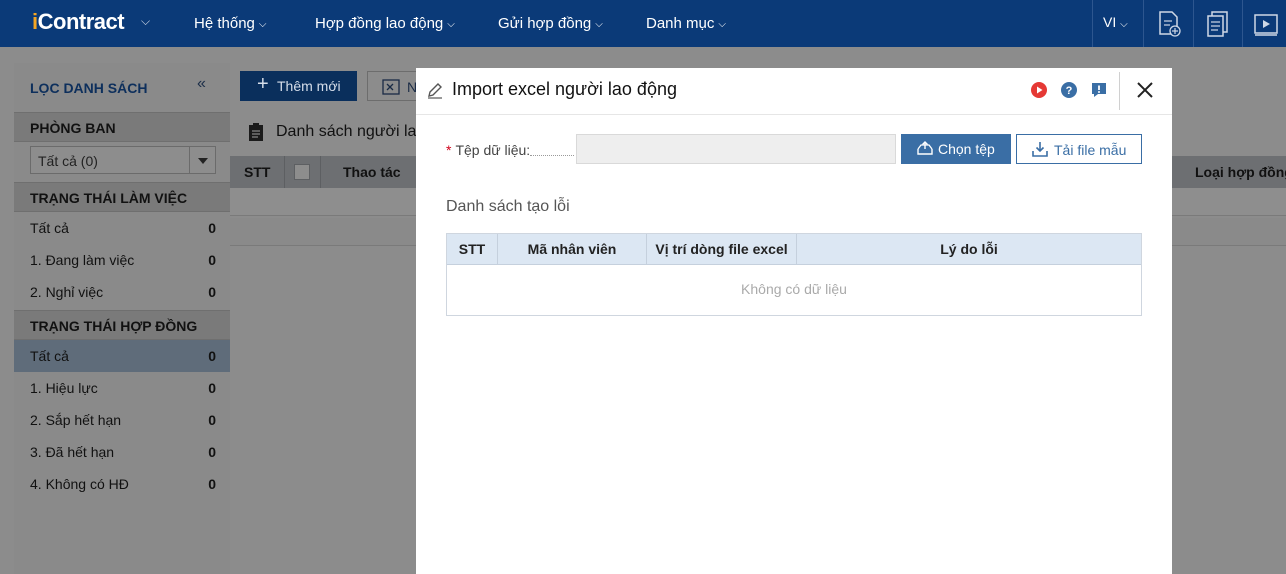  Describe the element at coordinates (122, 325) in the screenshot. I see `section-contract-status: TRẠNG THÁI HỢP ĐỒNG` at that location.